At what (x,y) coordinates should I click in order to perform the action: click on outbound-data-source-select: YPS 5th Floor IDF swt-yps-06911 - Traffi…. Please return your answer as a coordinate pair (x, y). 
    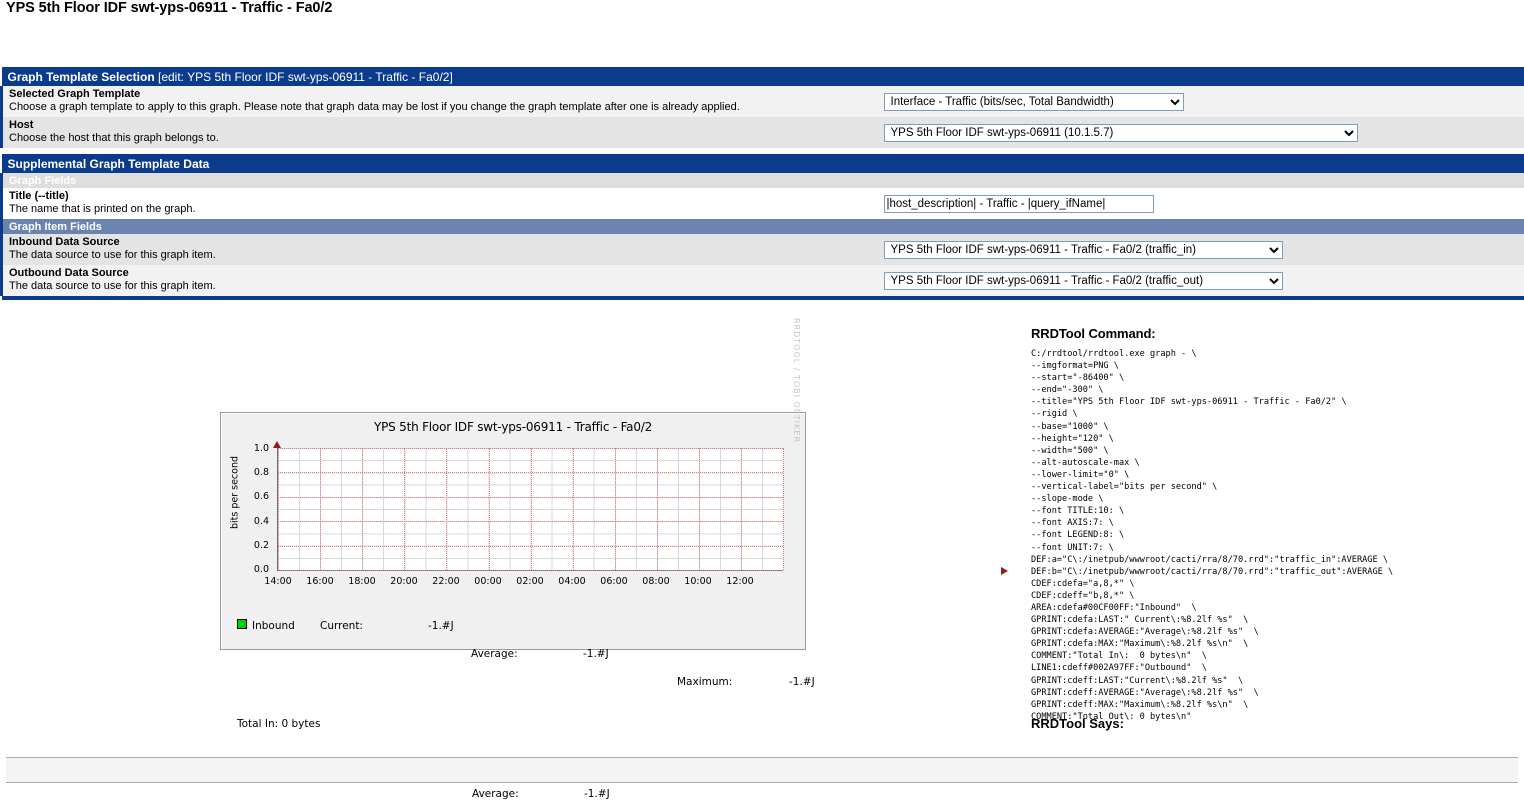
    Looking at the image, I should click on (1083, 280).